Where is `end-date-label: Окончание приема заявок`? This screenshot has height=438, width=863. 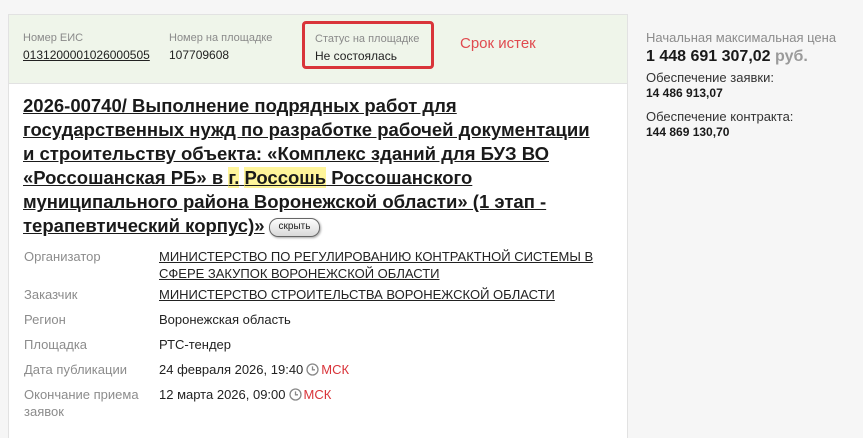 end-date-label: Окончание приема заявок is located at coordinates (81, 403).